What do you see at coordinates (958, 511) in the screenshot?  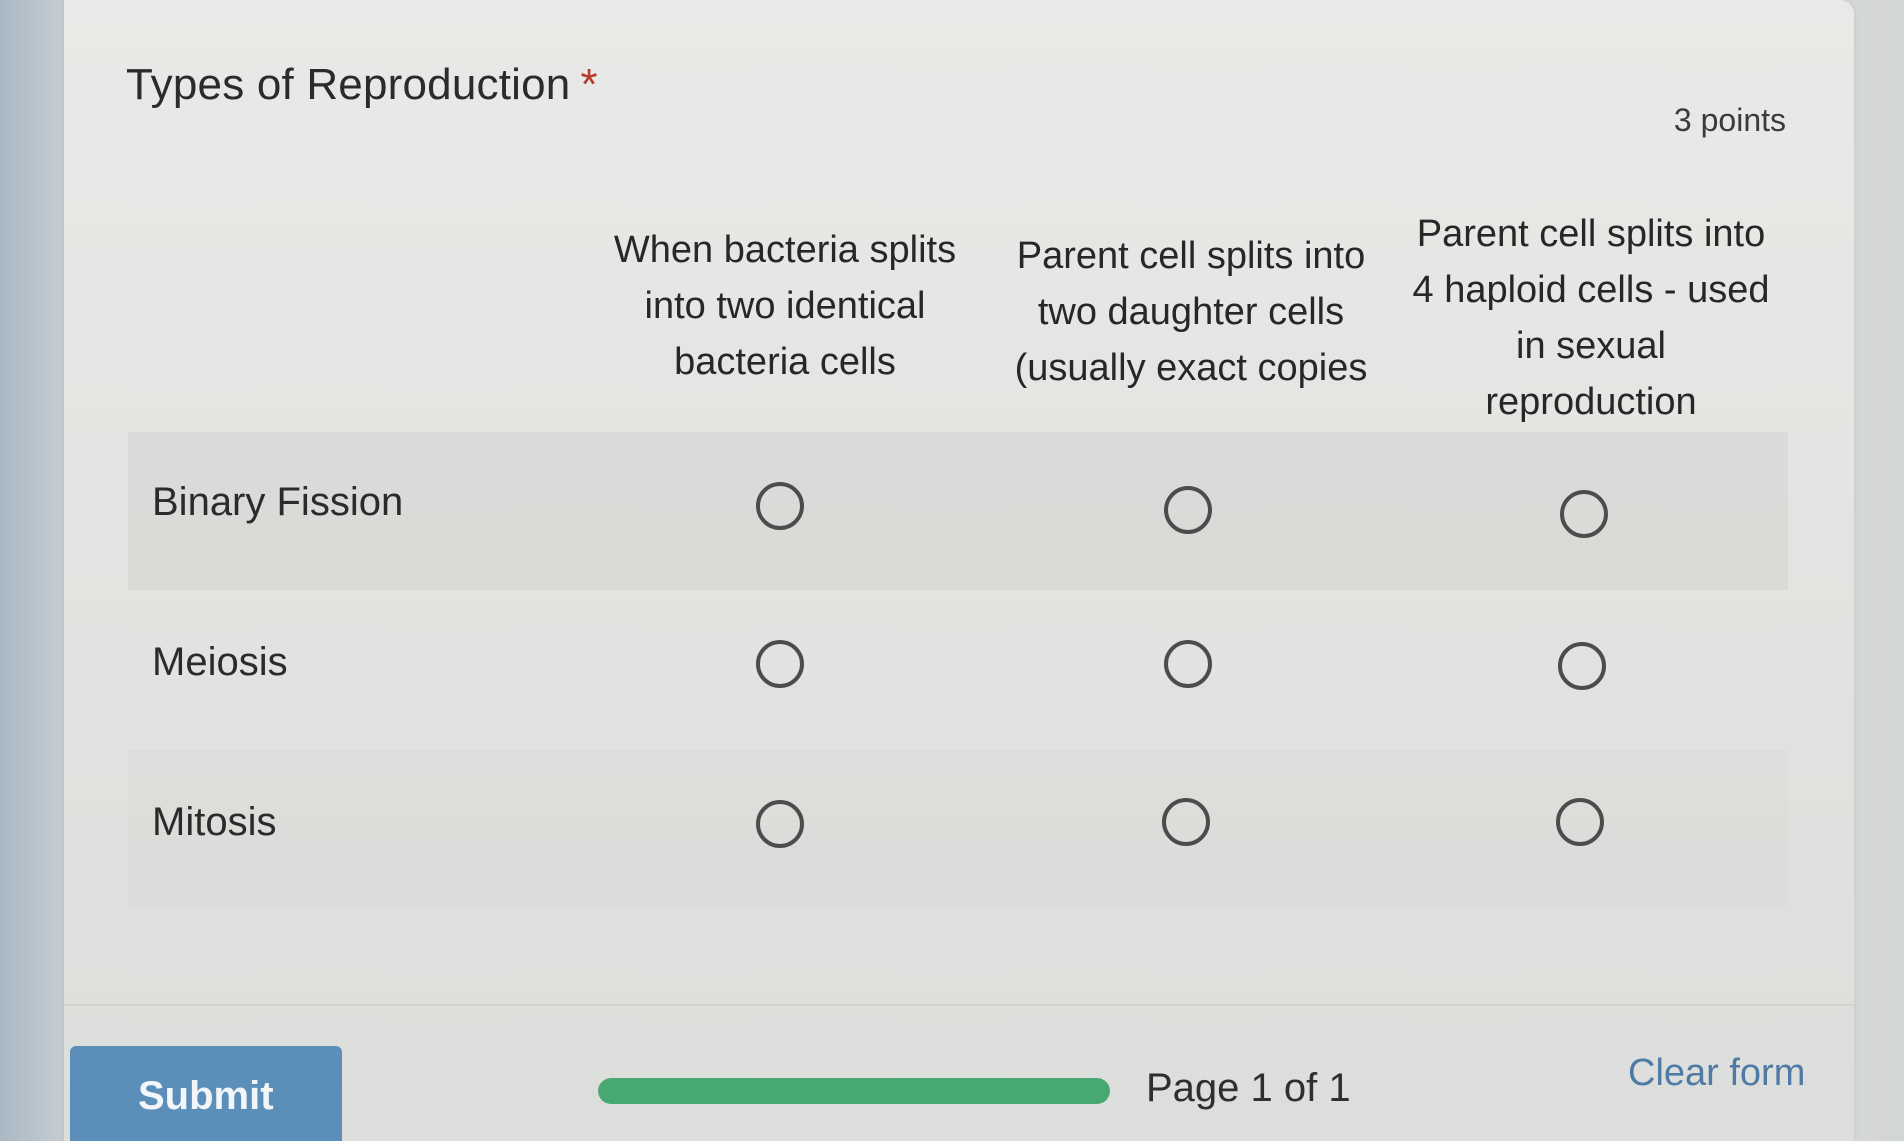 I see `grid-row-binary-fission: Binary Fission` at bounding box center [958, 511].